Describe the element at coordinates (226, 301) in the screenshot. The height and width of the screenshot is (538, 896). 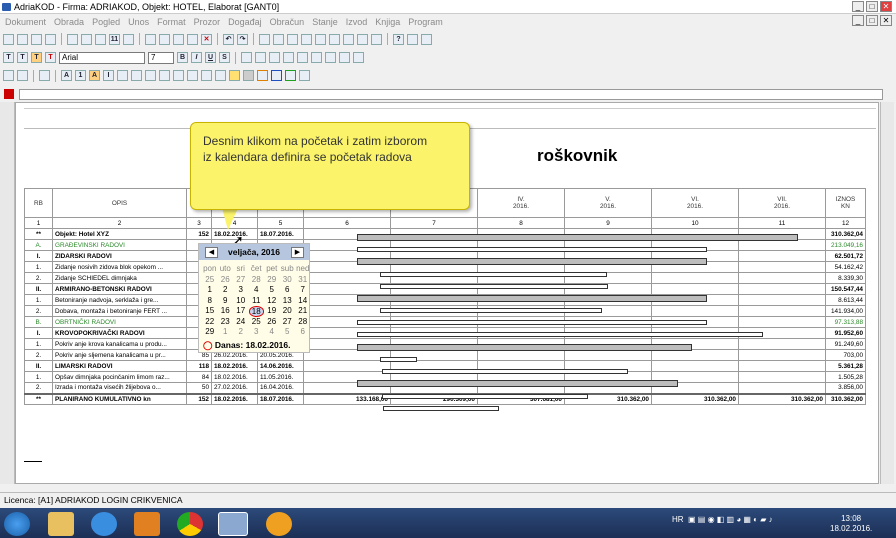
I see `calendar-day: 9` at that location.